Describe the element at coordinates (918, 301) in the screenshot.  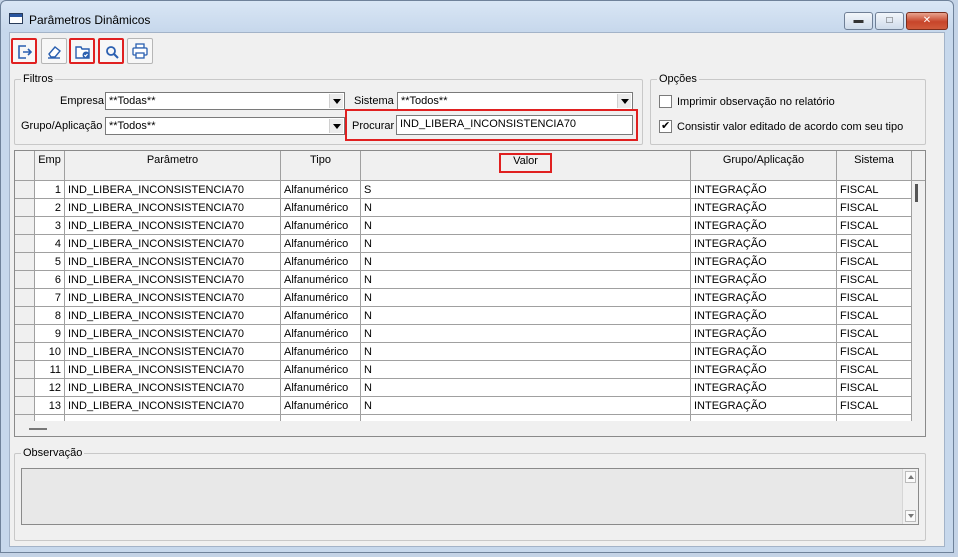
I see `grid-vertical-scrollbar` at that location.